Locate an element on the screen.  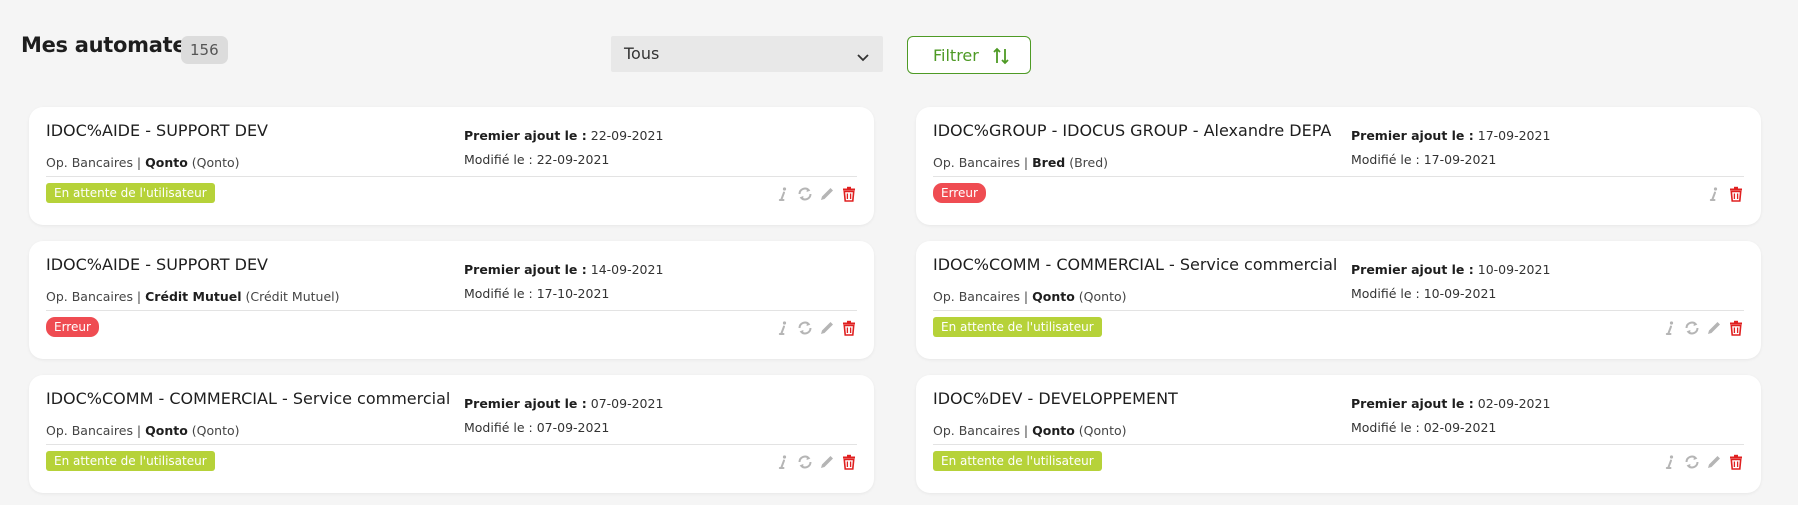
card-first-added: Premier ajout le : 14-09-2021 is located at coordinates (563, 269).